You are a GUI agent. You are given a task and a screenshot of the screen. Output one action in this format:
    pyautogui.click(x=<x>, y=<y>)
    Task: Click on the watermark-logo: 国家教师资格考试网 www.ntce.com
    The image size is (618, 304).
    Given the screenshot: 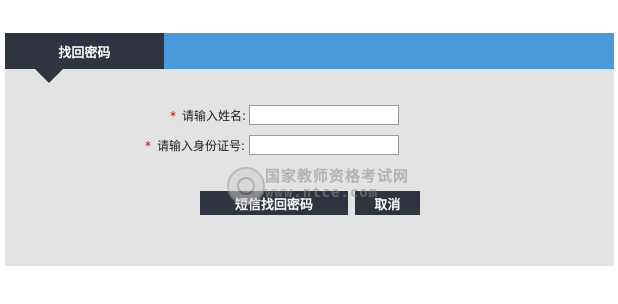 What is the action you would take?
    pyautogui.click(x=319, y=186)
    